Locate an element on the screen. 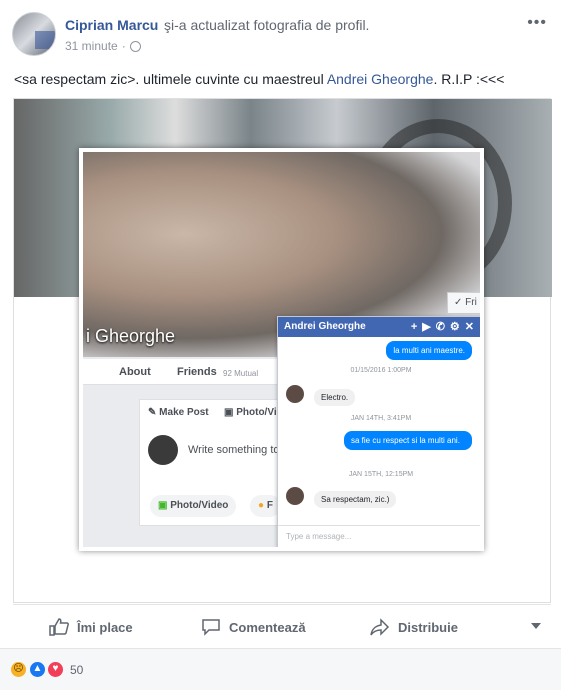  make-post-tab: ✎ Make Post is located at coordinates (178, 412).